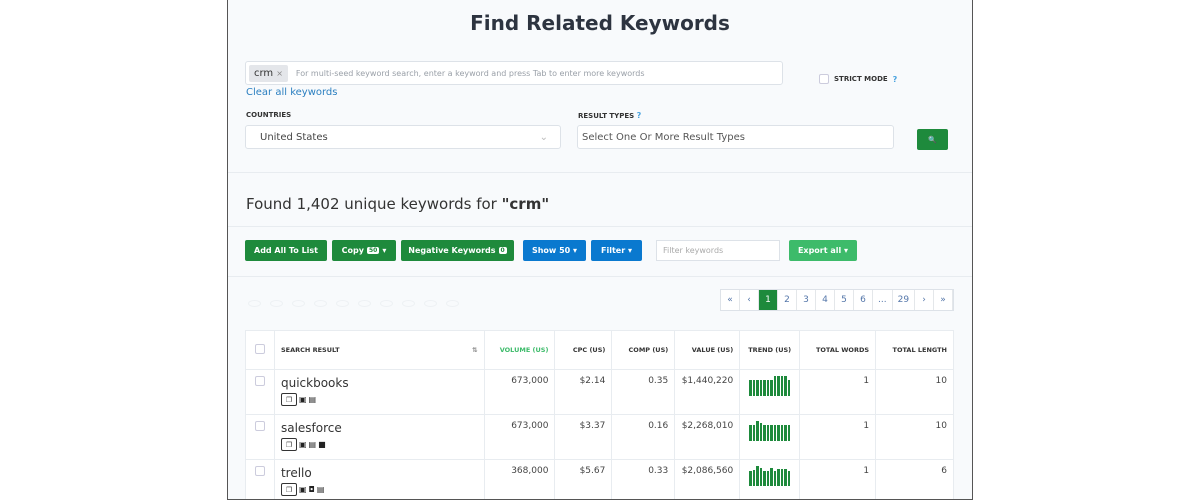 The image size is (1200, 500). I want to click on strict-mode-checkbox, so click(824, 79).